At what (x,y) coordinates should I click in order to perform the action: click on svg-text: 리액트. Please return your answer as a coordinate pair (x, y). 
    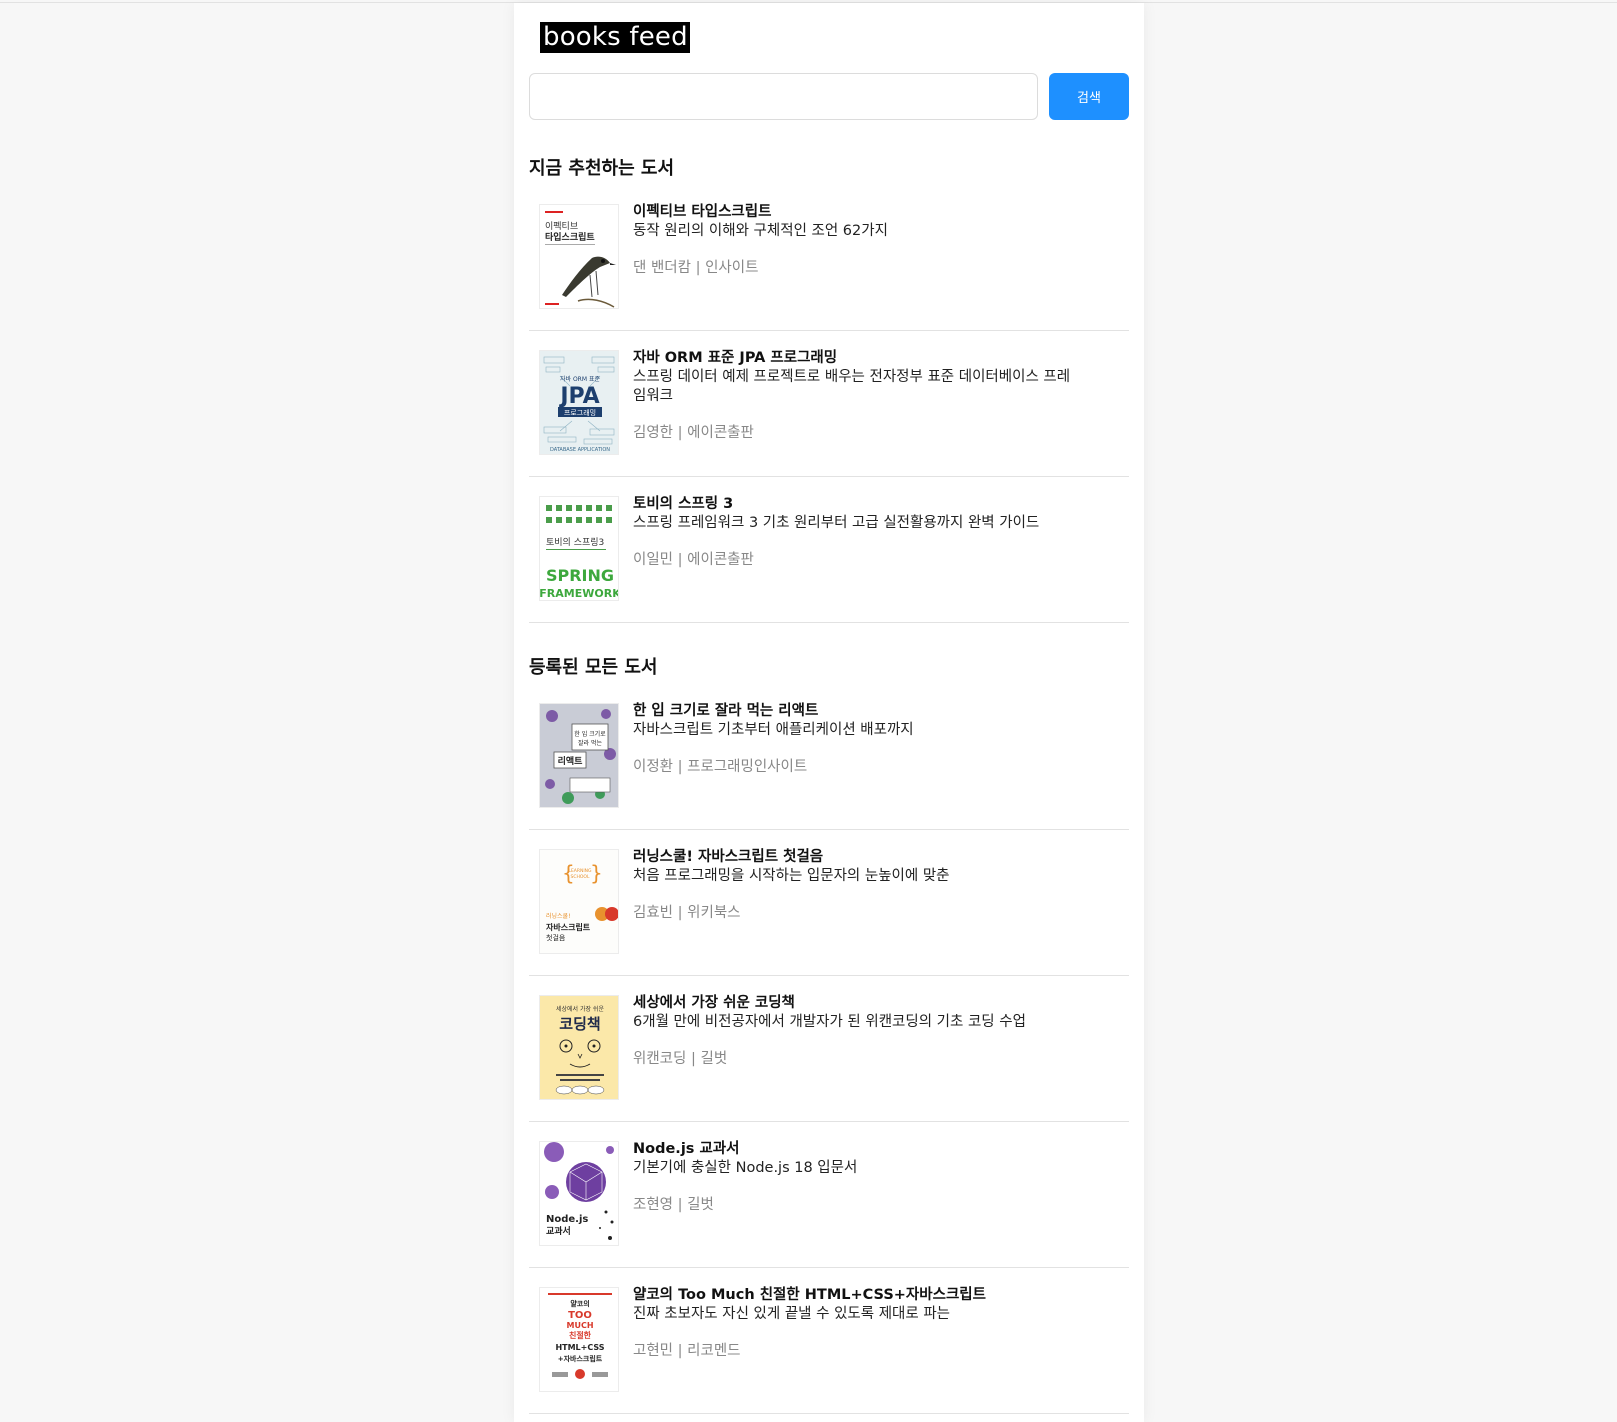
    Looking at the image, I should click on (571, 761).